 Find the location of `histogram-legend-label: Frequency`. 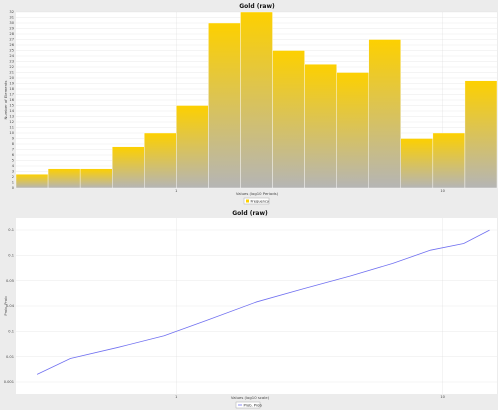

histogram-legend-label: Frequency is located at coordinates (260, 202).